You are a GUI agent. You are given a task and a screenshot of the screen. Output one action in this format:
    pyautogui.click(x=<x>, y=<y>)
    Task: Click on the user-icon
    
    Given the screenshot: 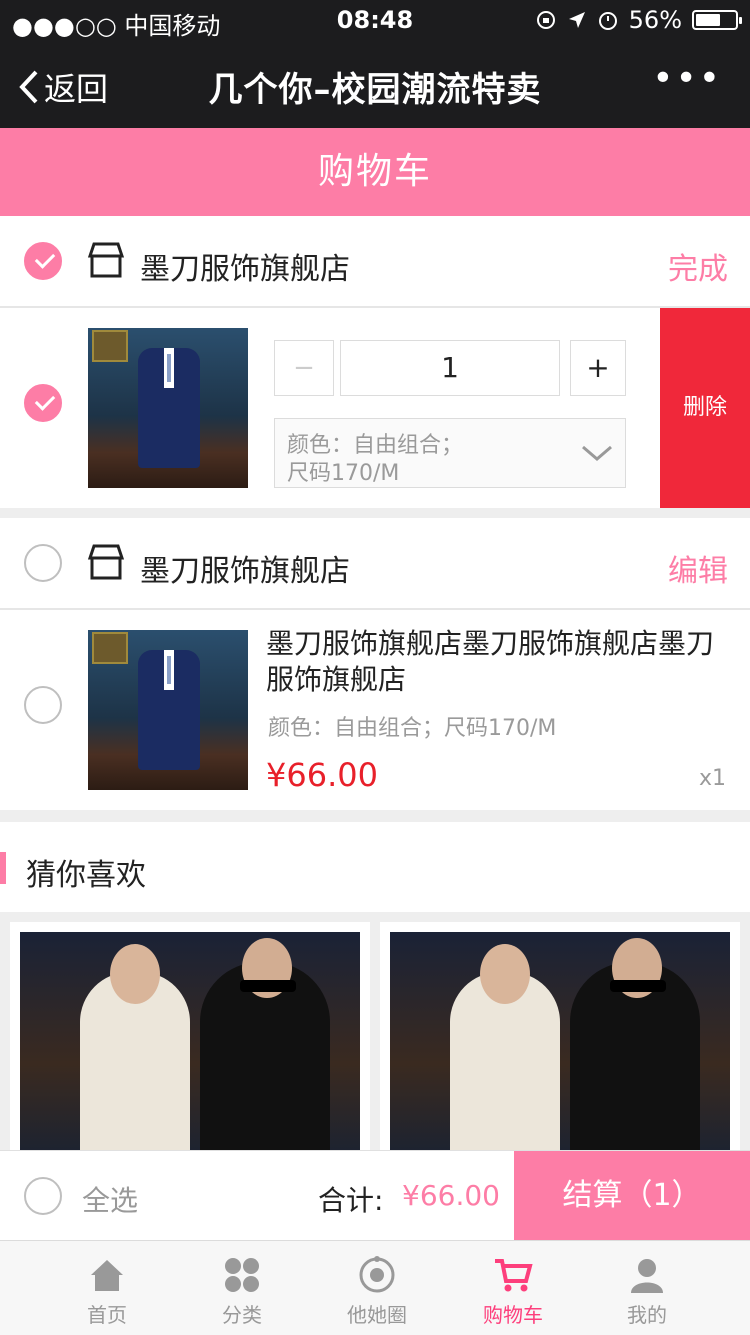 What is the action you would take?
    pyautogui.click(x=647, y=1276)
    